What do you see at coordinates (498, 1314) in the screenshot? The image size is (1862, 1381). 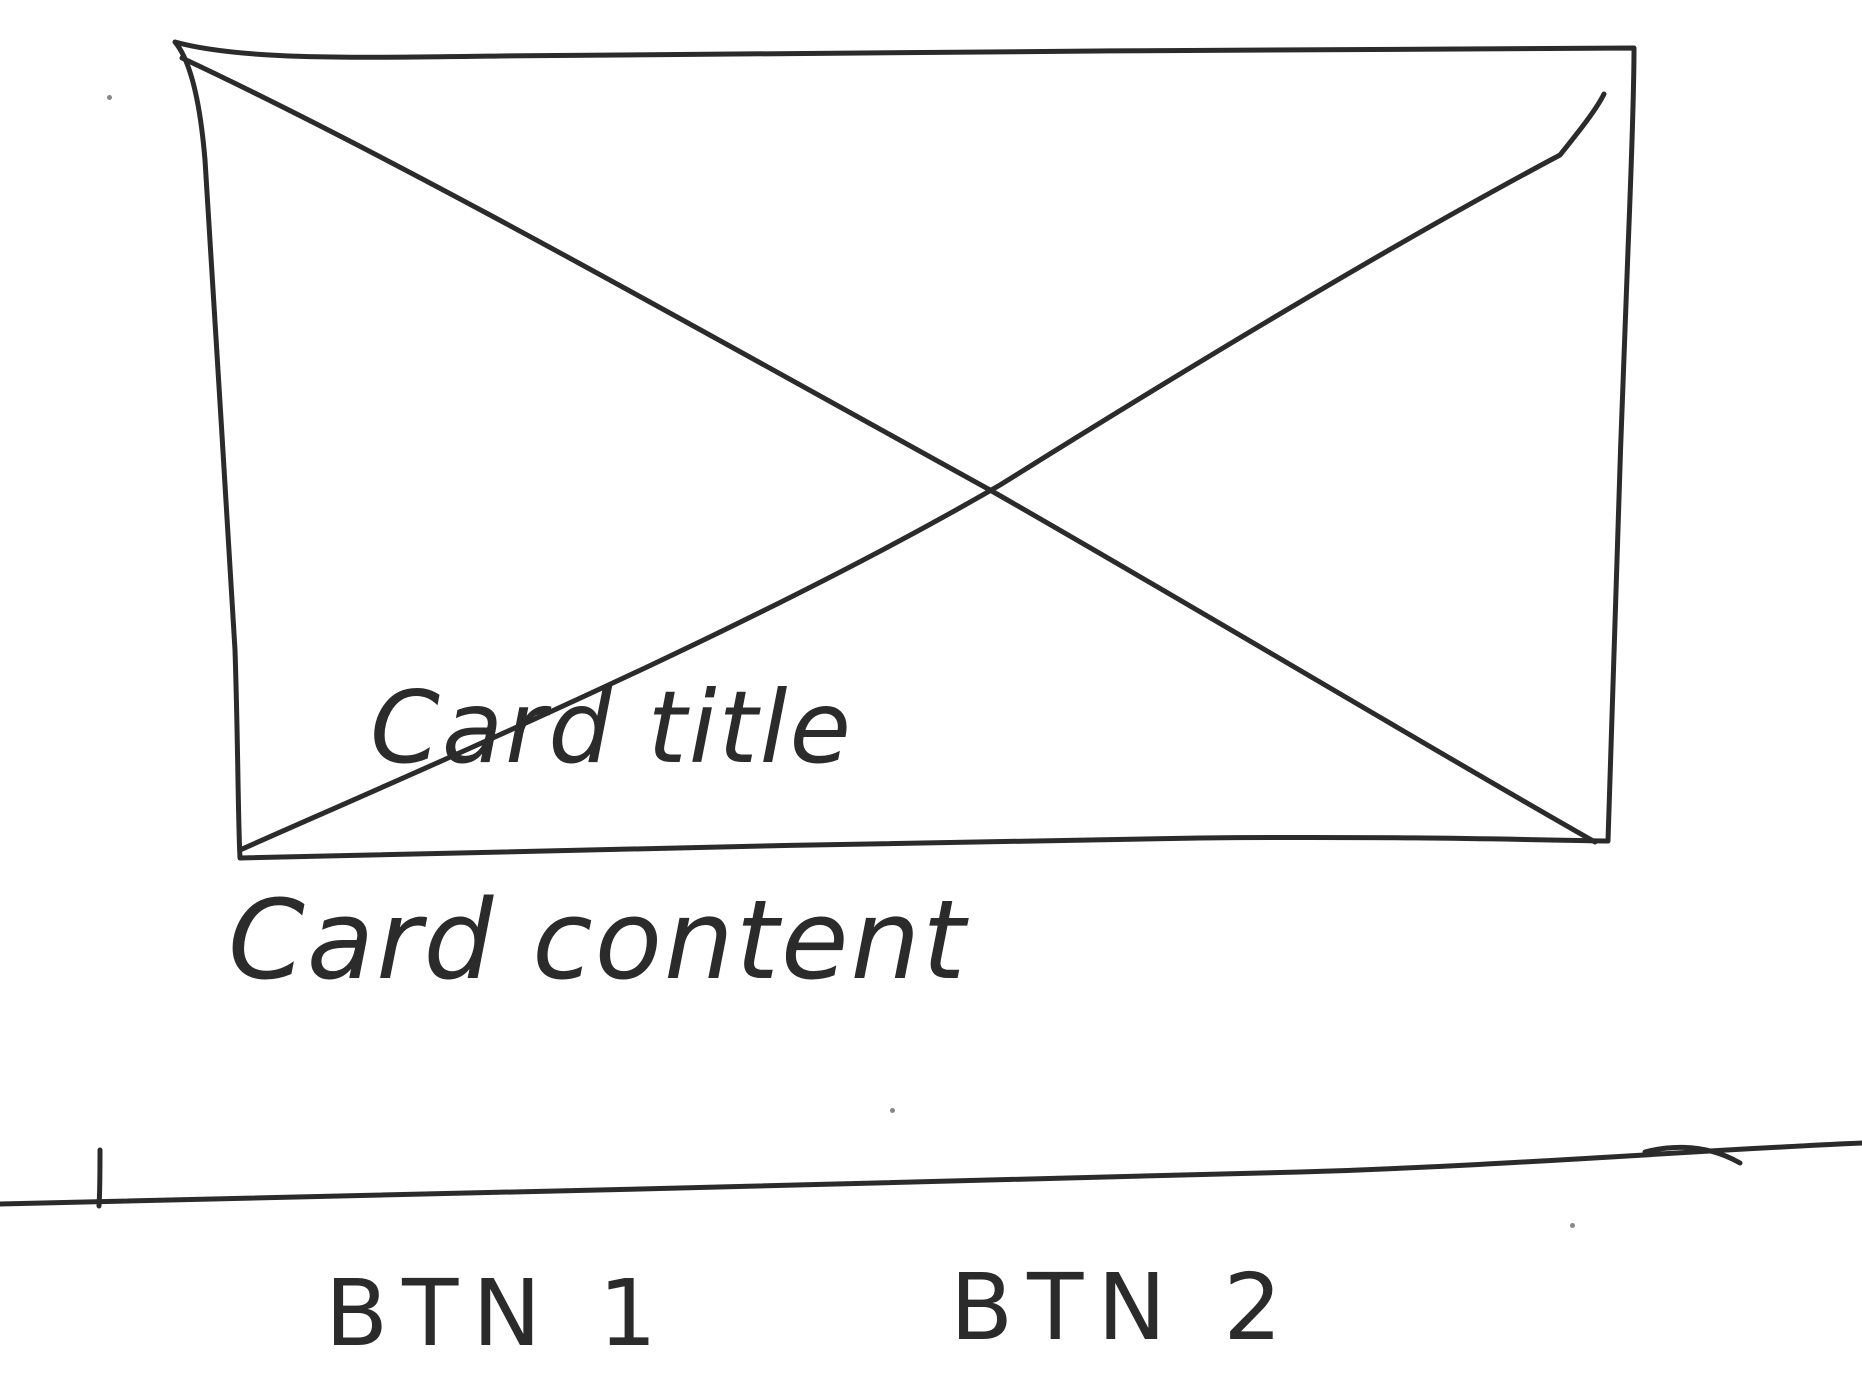 I see `btn-1-button: BTN 1` at bounding box center [498, 1314].